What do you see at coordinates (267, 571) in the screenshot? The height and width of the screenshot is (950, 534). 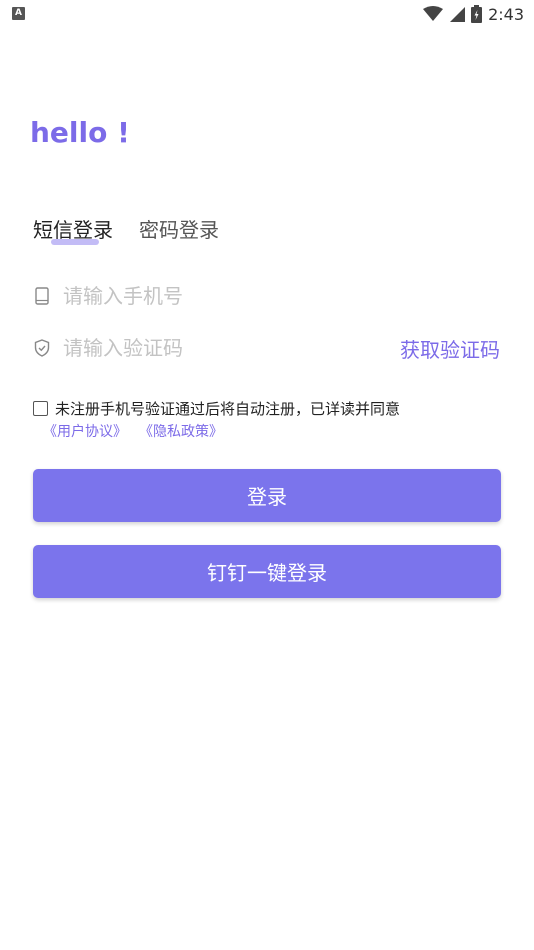 I see `dingtalk-login-button: 钉钉一键登录` at bounding box center [267, 571].